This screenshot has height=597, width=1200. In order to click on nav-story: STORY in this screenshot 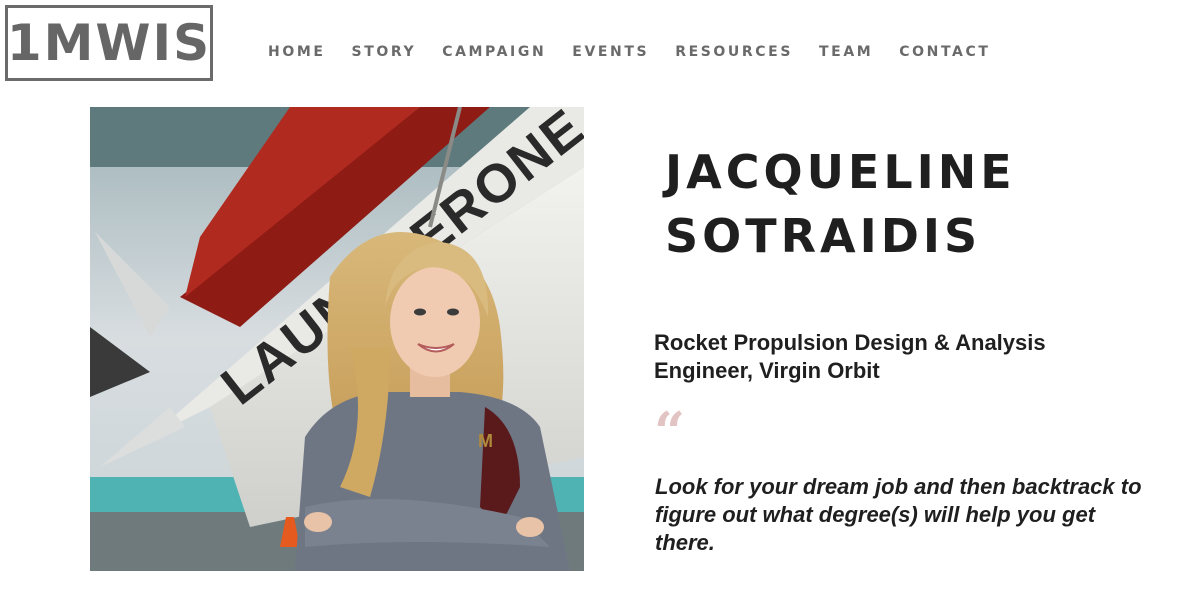, I will do `click(384, 52)`.